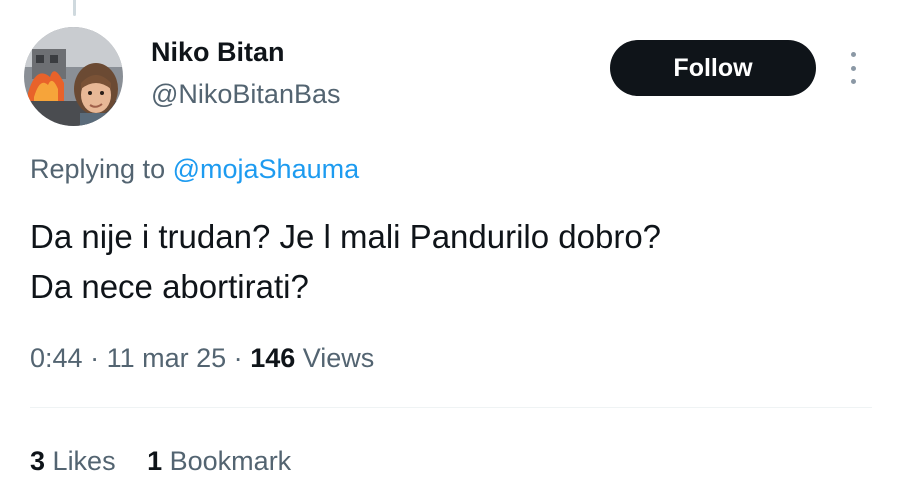  I want to click on likes-stat: 3 Likes, so click(73, 461).